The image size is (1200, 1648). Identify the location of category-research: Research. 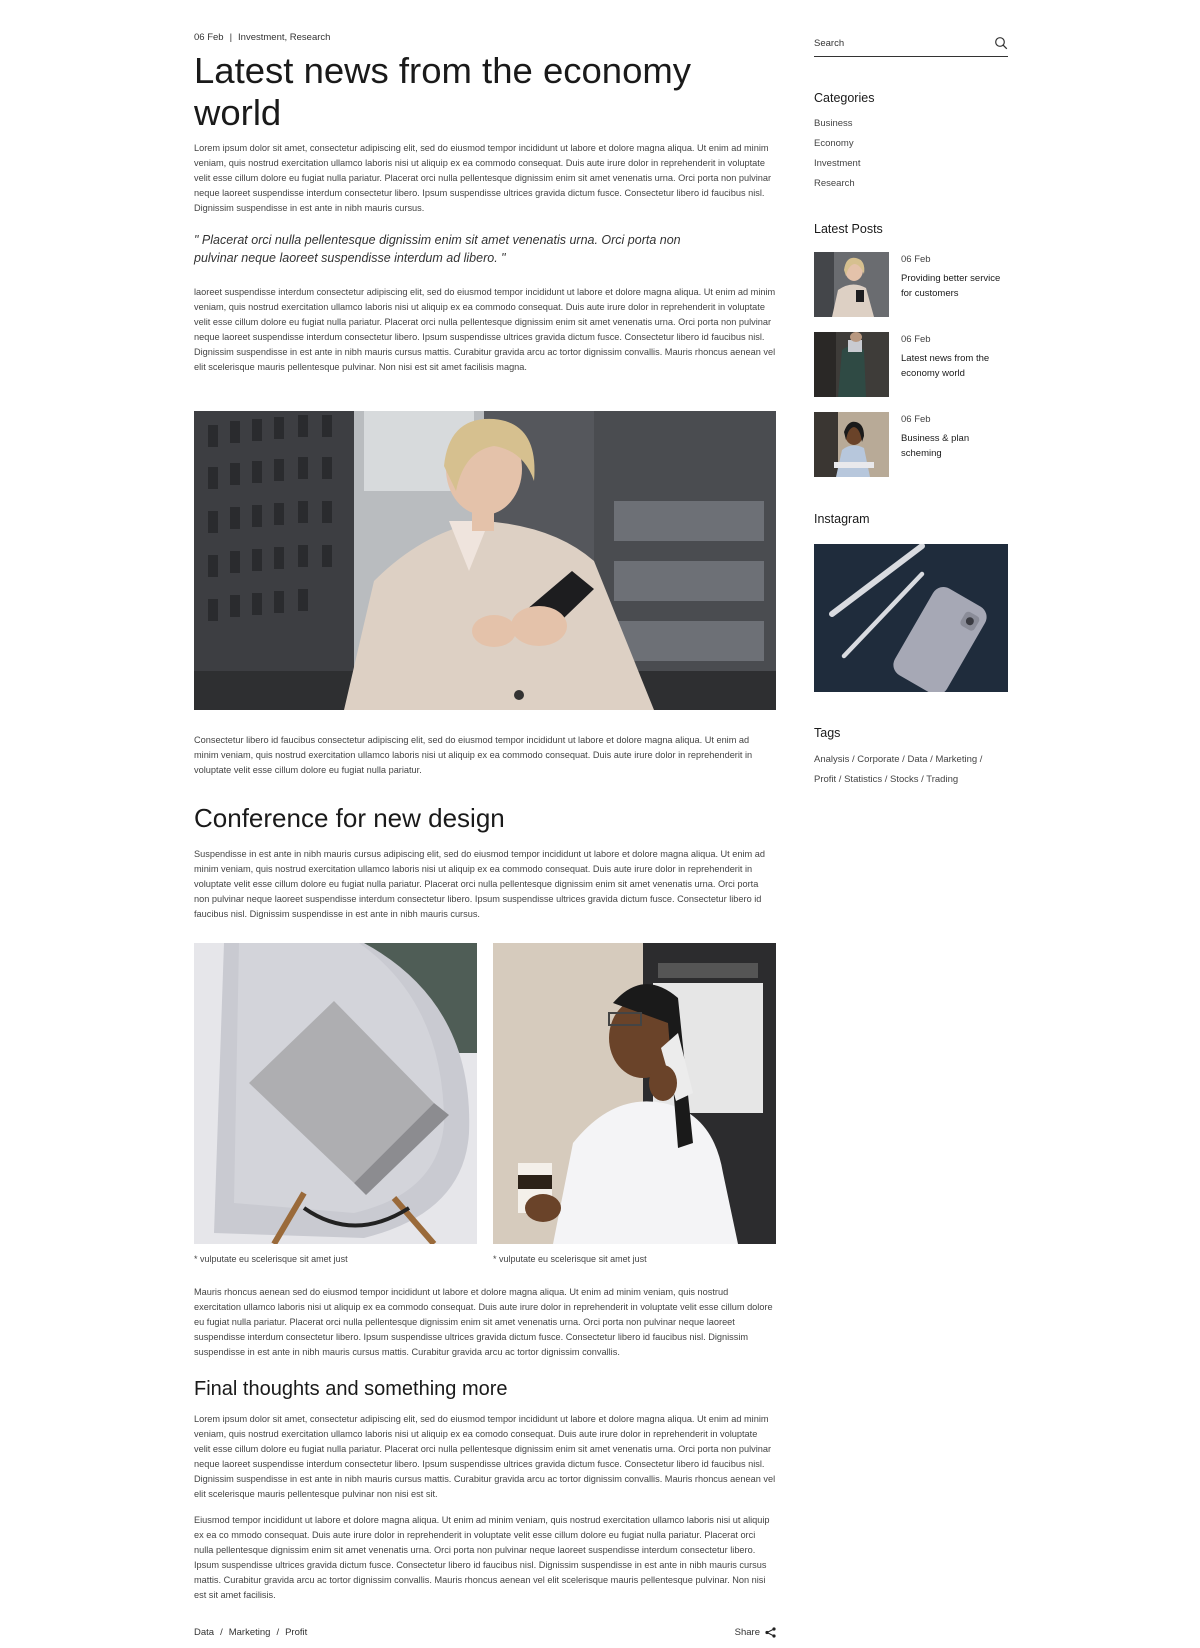
(834, 183).